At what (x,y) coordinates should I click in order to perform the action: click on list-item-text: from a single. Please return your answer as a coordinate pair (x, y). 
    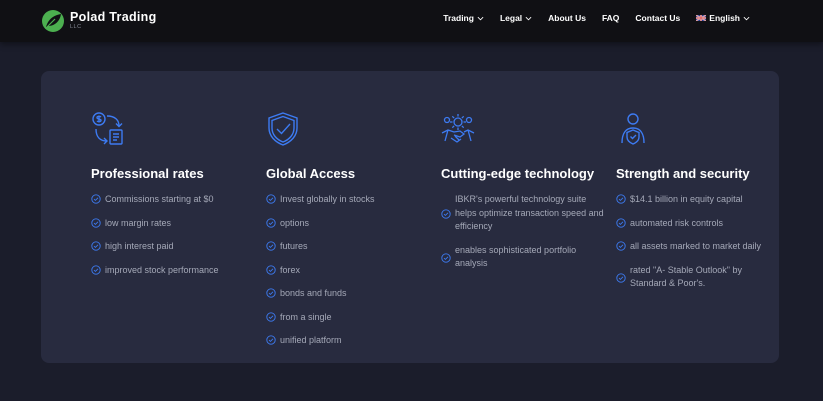
    Looking at the image, I should click on (306, 316).